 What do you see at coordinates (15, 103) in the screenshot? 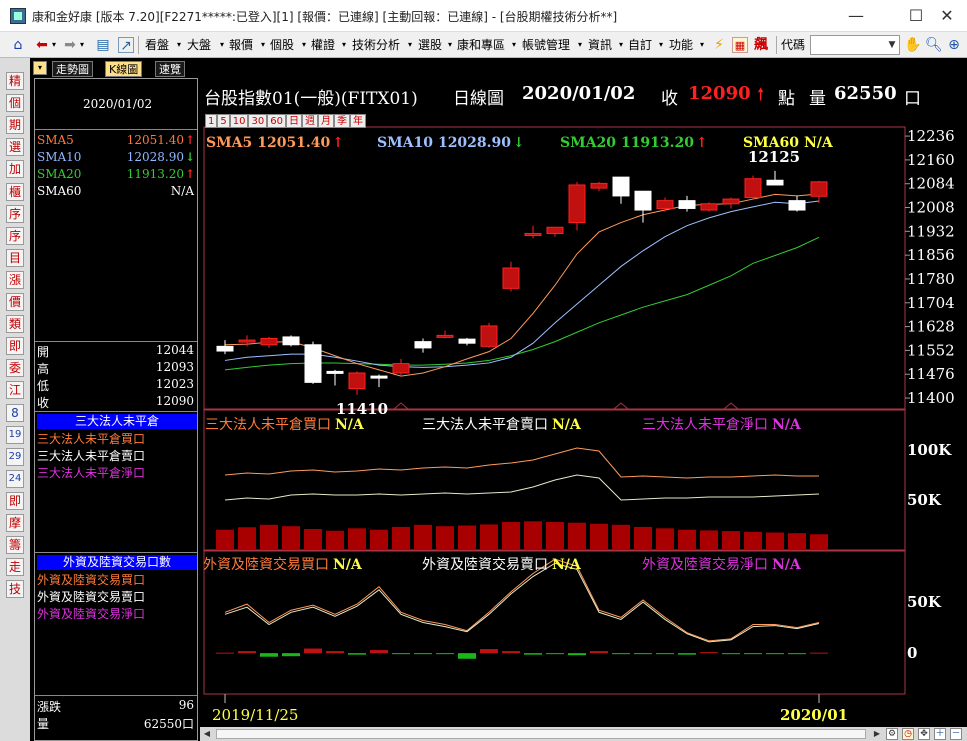
I see `shortcut-1: 個` at bounding box center [15, 103].